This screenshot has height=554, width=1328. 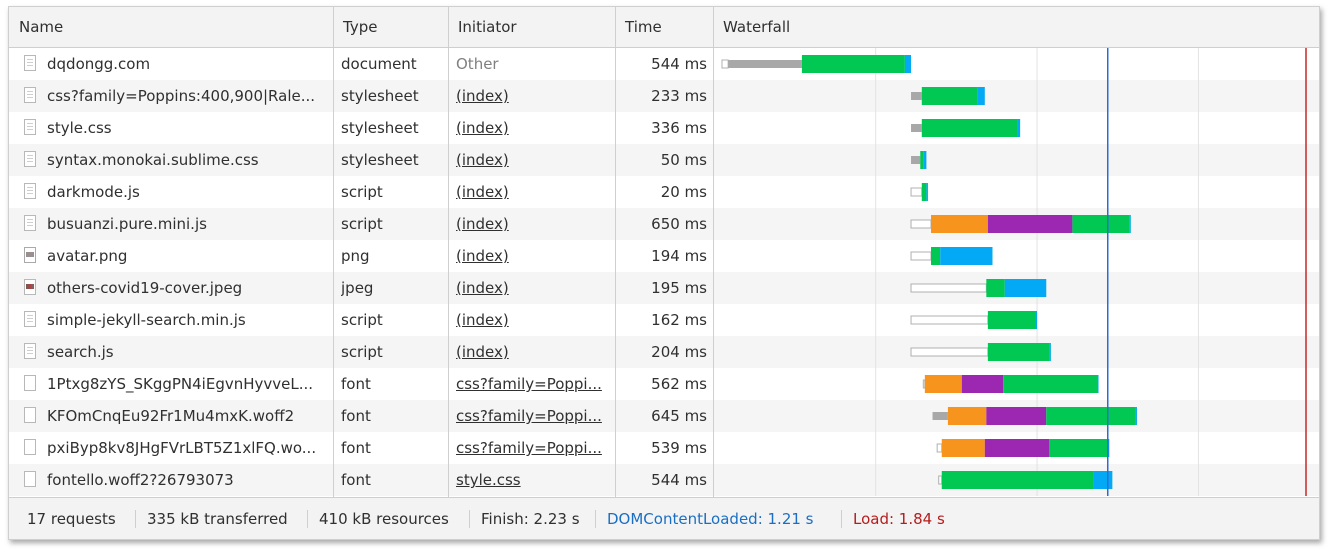 What do you see at coordinates (531, 27) in the screenshot?
I see `column-header-initiator: Initiator` at bounding box center [531, 27].